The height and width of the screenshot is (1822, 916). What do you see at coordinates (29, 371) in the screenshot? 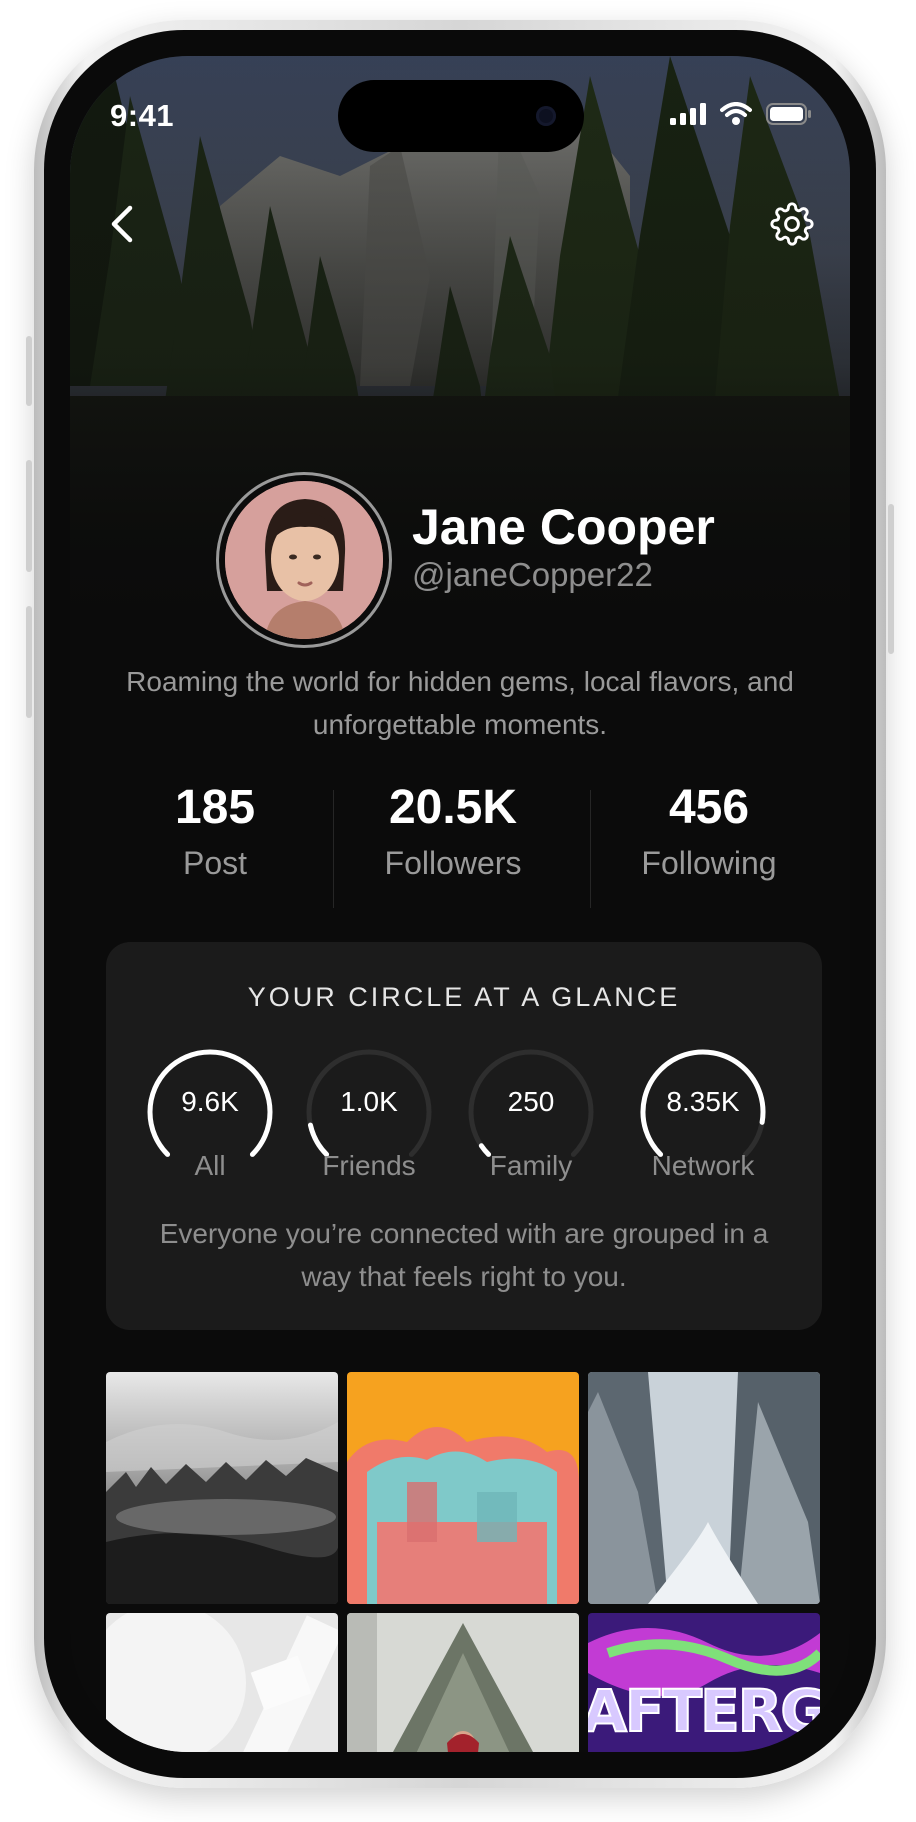
I see `side-button-mute` at bounding box center [29, 371].